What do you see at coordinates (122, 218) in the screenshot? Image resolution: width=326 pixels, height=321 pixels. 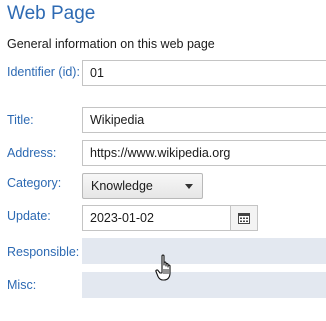 I see `update-date-value: 2023-01-02` at bounding box center [122, 218].